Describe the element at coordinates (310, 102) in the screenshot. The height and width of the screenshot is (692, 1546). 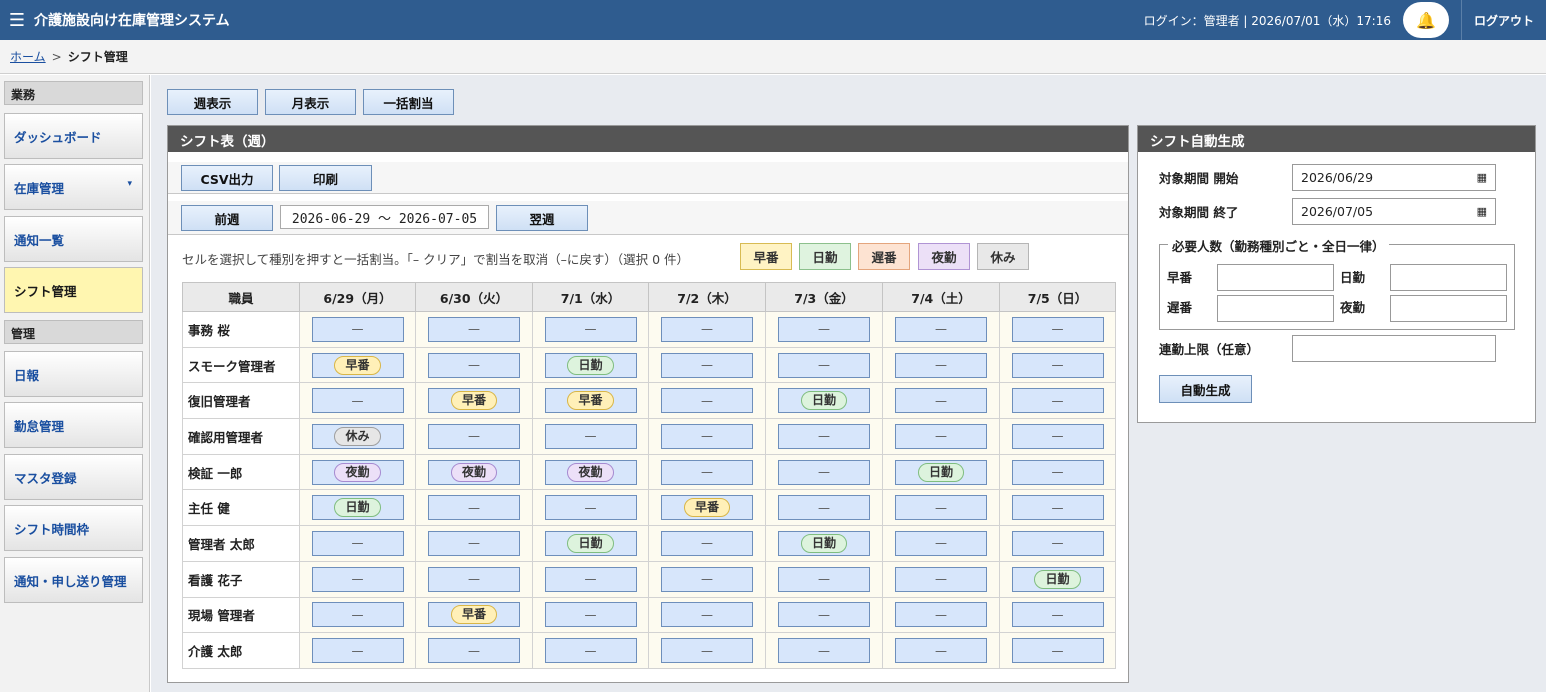
I see `month-view-button: 月表示` at that location.